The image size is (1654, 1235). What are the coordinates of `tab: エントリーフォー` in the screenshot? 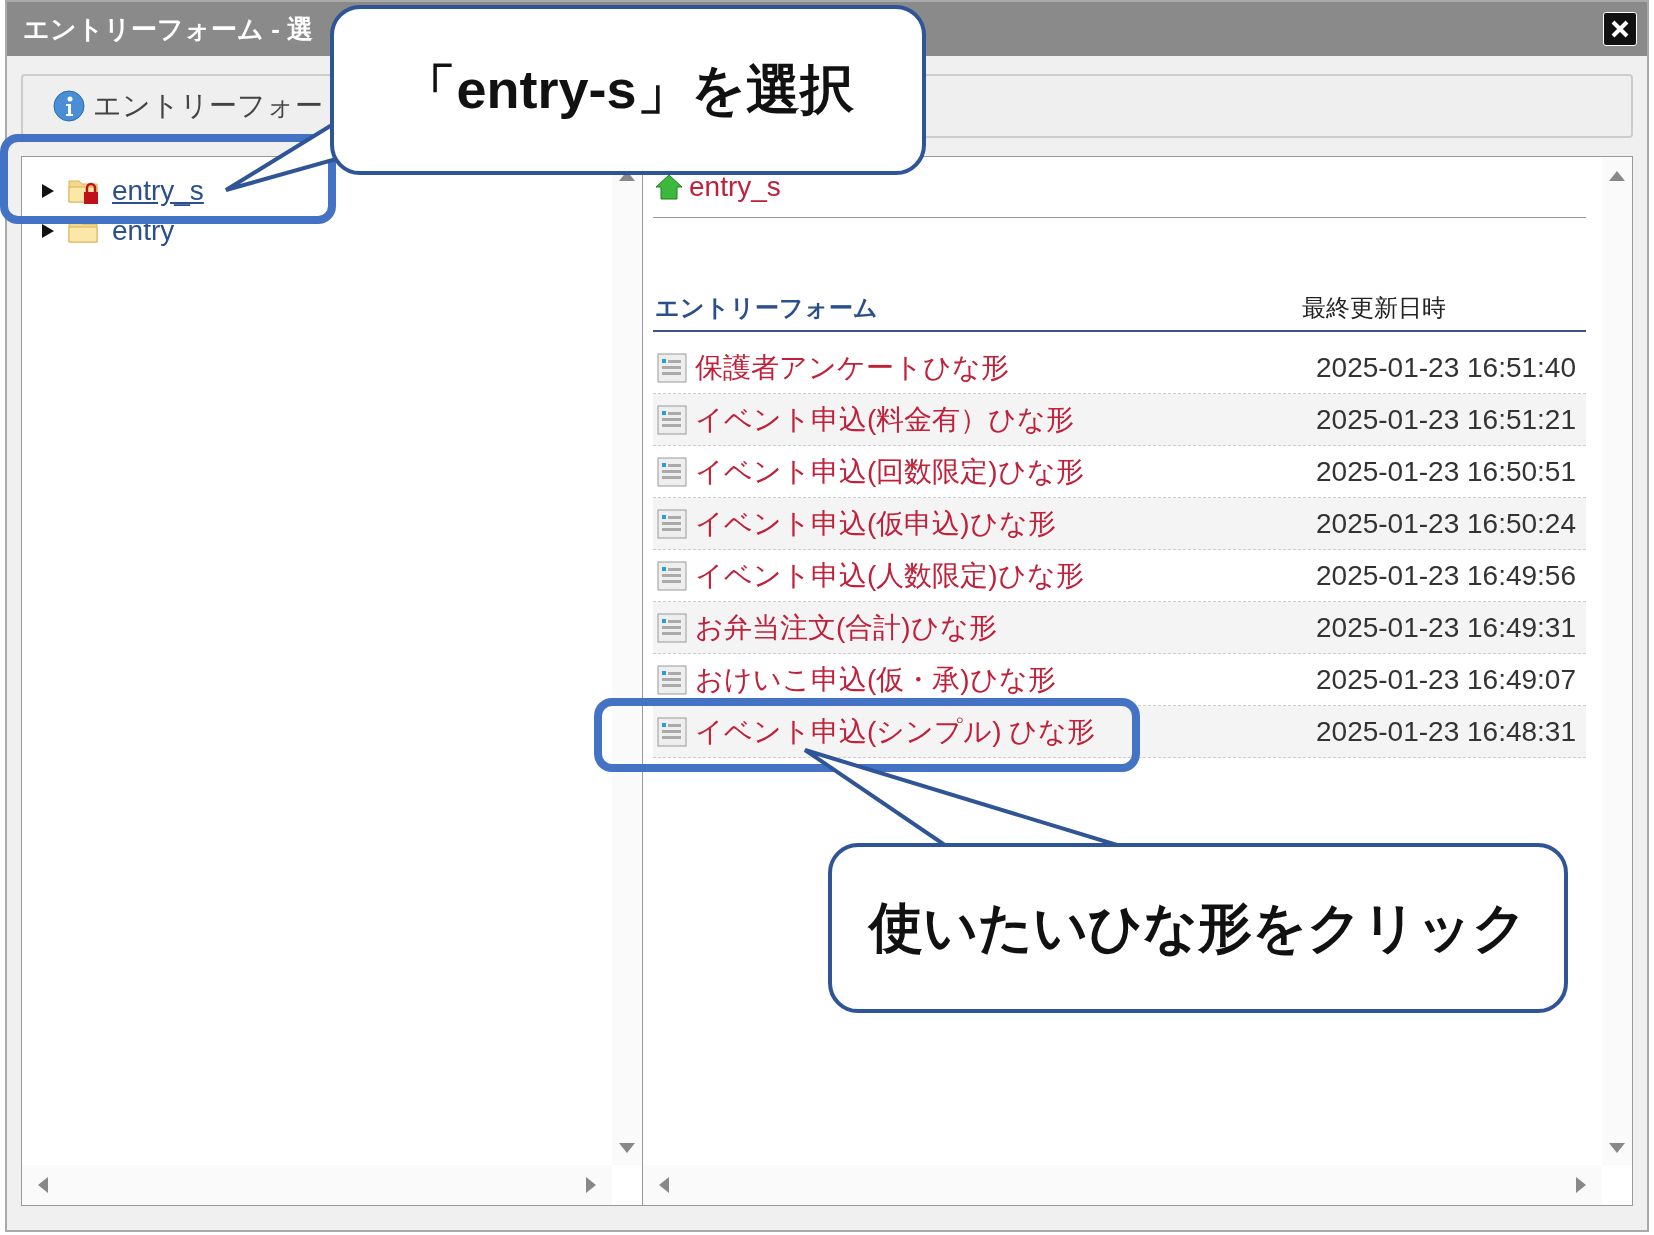 It's located at (188, 106).